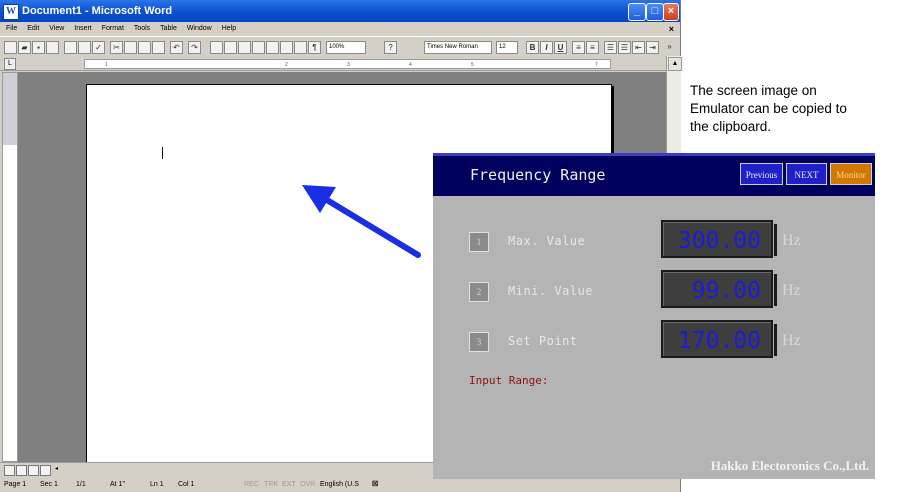 This screenshot has width=909, height=492. I want to click on status-language: English (U.S, so click(339, 484).